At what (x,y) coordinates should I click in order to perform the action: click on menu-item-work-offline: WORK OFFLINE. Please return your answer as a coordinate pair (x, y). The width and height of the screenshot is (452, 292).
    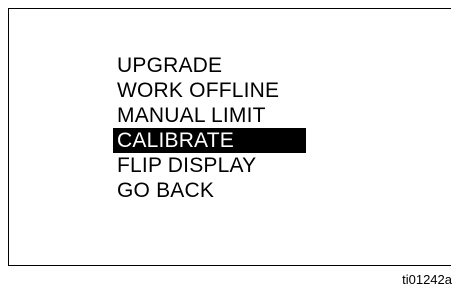
    Looking at the image, I should click on (209, 90).